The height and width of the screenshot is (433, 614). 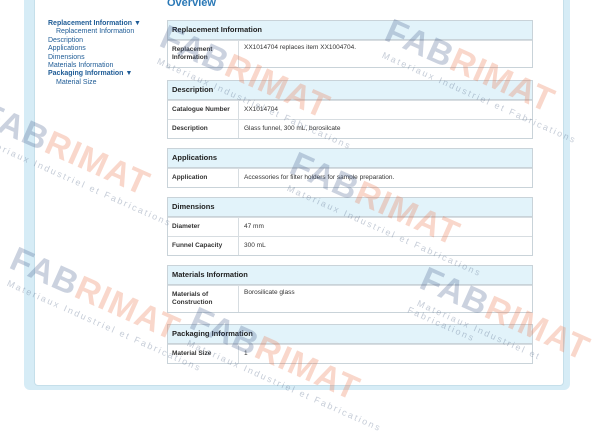 I want to click on nav-subitem-replacement-information: Replacement Information, so click(x=103, y=32).